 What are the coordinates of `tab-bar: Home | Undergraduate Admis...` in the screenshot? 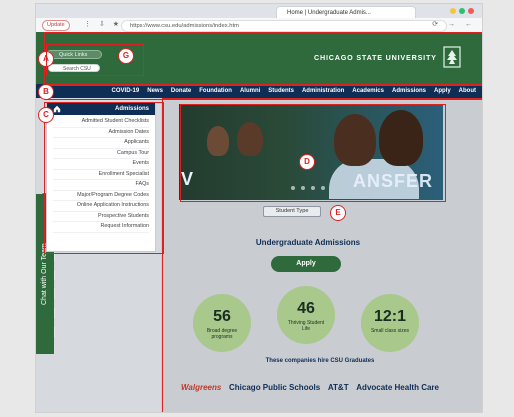 It's located at (259, 11).